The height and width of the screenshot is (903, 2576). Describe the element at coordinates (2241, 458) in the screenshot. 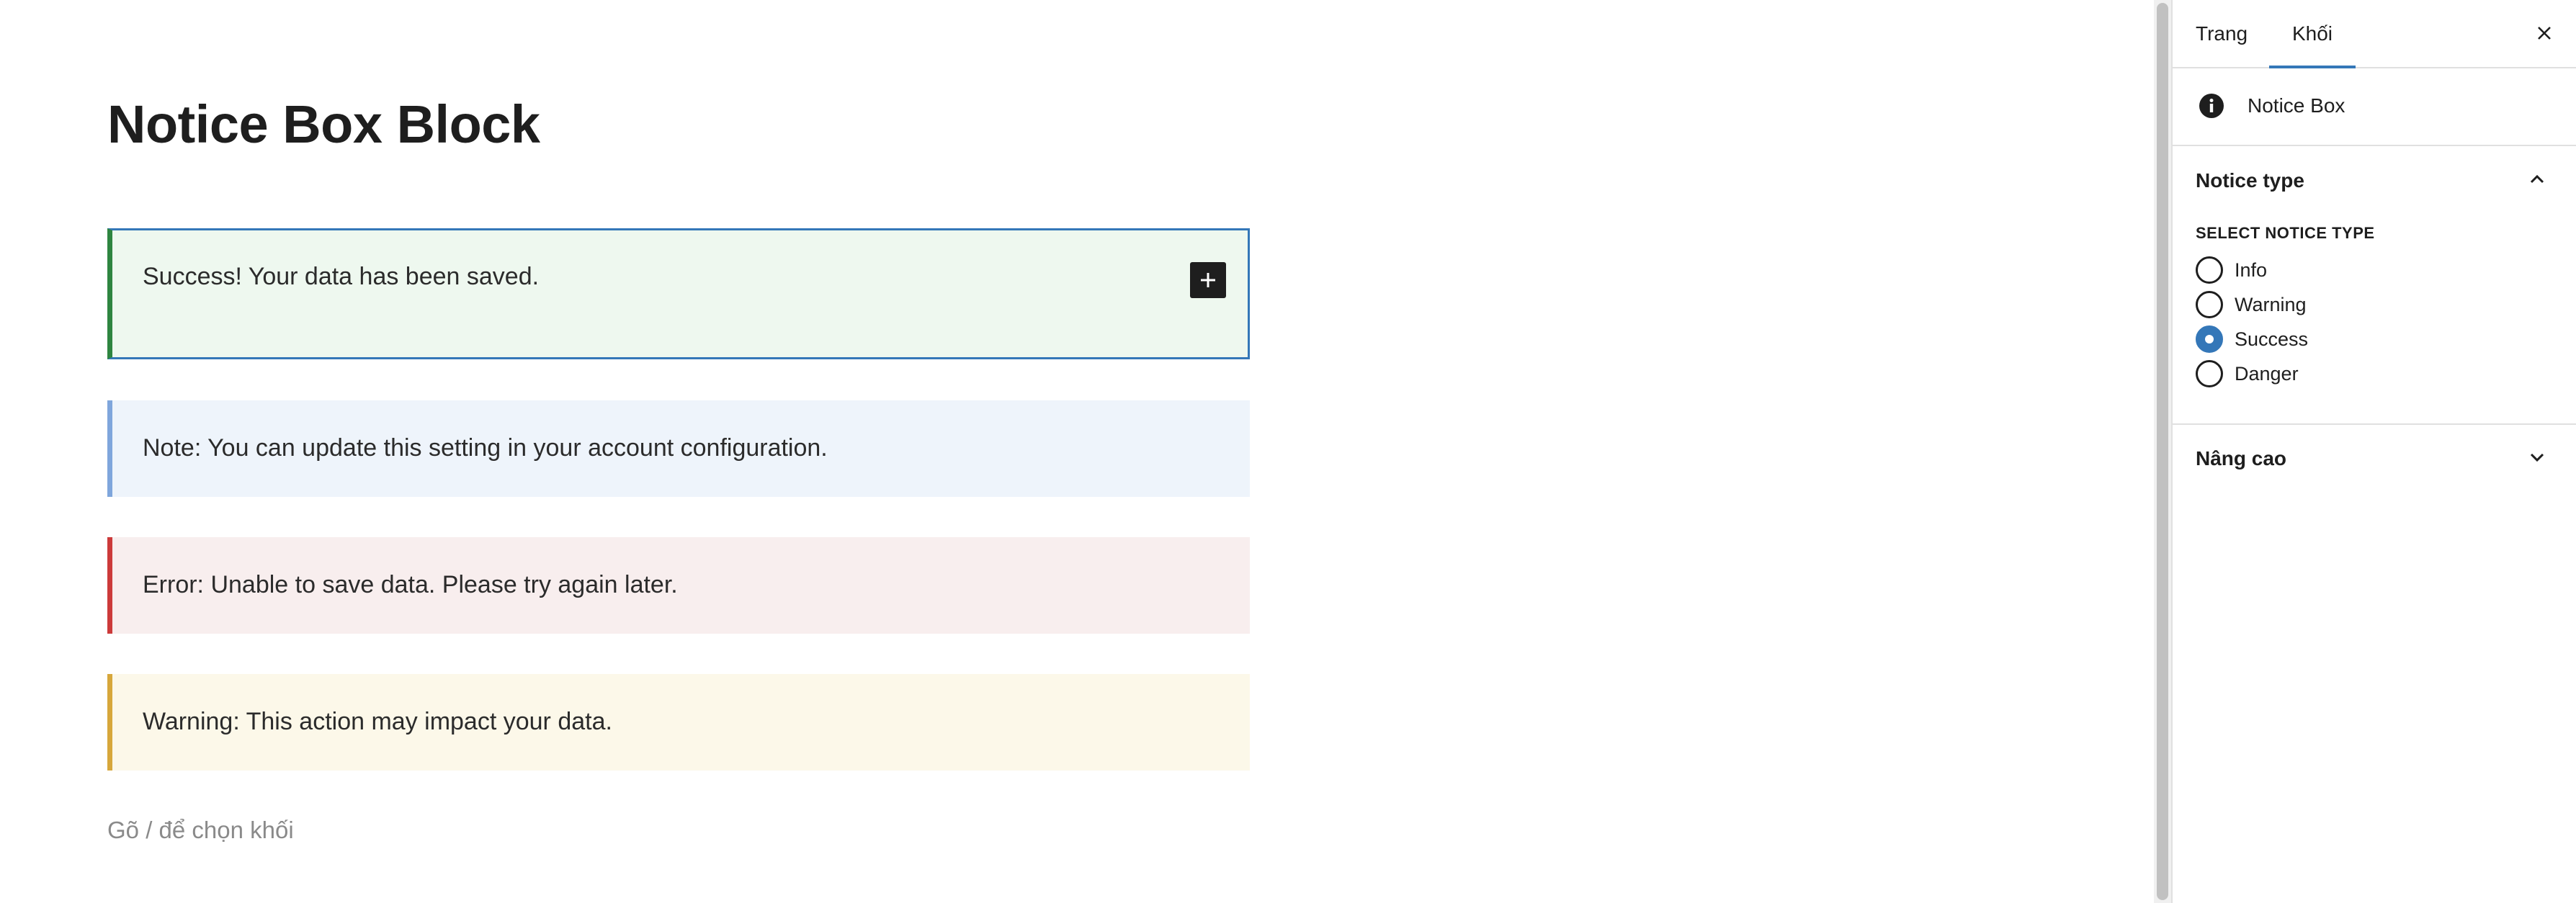

I see `panel-title: Nâng cao` at that location.